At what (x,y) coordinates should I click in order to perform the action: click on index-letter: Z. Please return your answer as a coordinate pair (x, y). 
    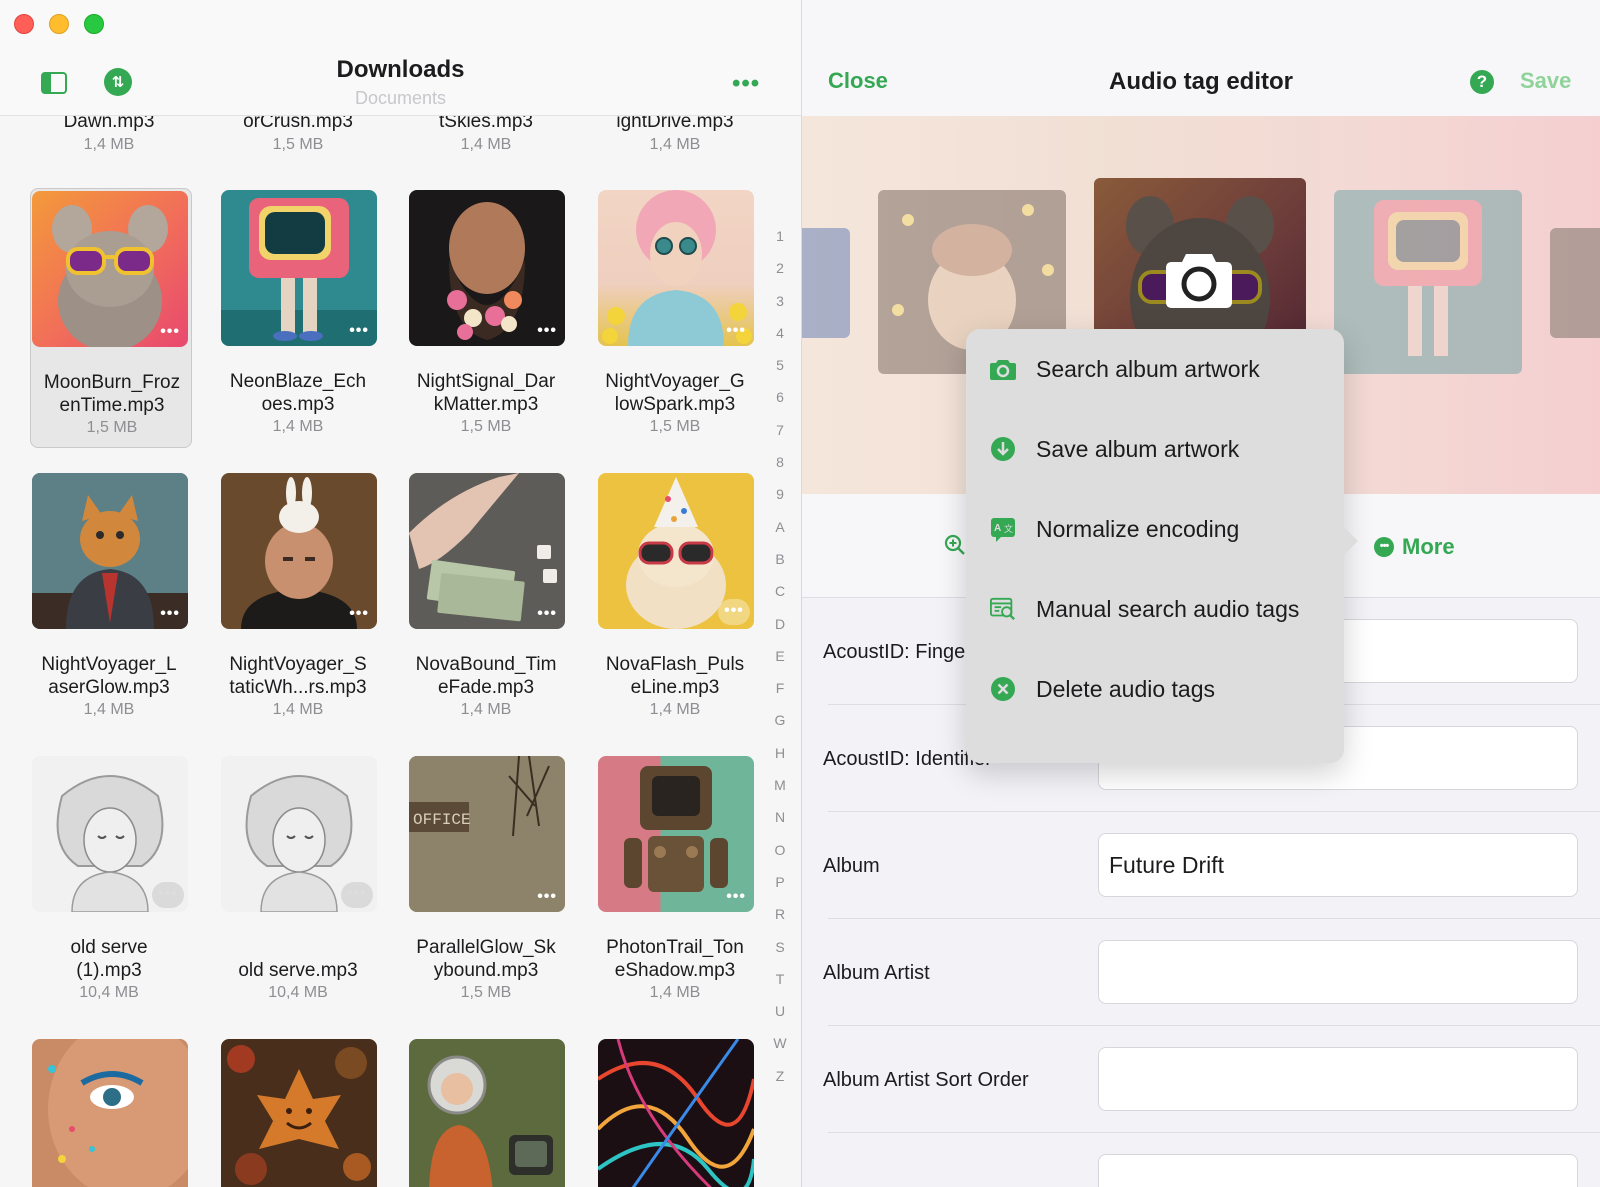
    Looking at the image, I should click on (780, 1076).